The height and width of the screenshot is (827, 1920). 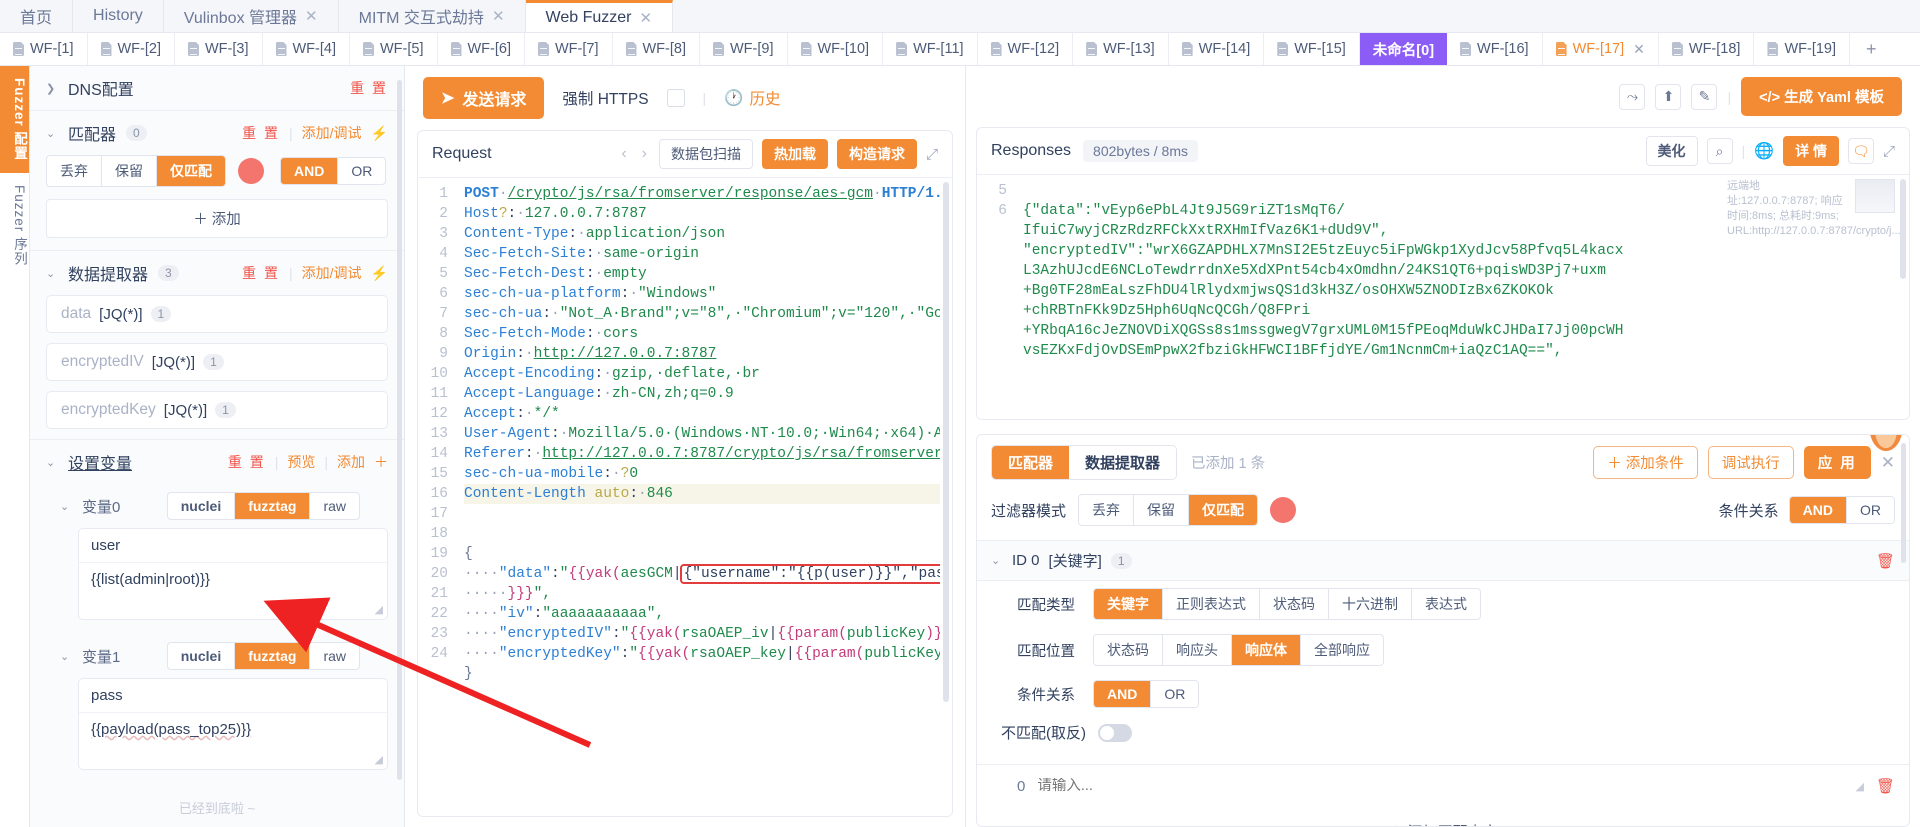 What do you see at coordinates (484, 98) in the screenshot?
I see `send-request-button: ➤ 发送请求` at bounding box center [484, 98].